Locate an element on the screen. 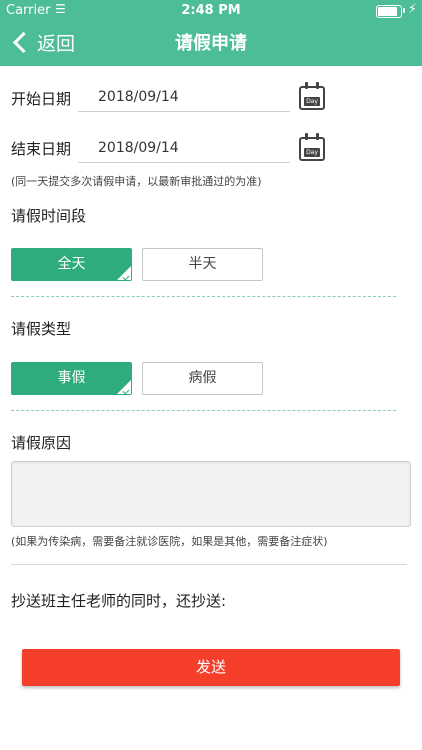  end-calendar-icon: Day is located at coordinates (312, 147).